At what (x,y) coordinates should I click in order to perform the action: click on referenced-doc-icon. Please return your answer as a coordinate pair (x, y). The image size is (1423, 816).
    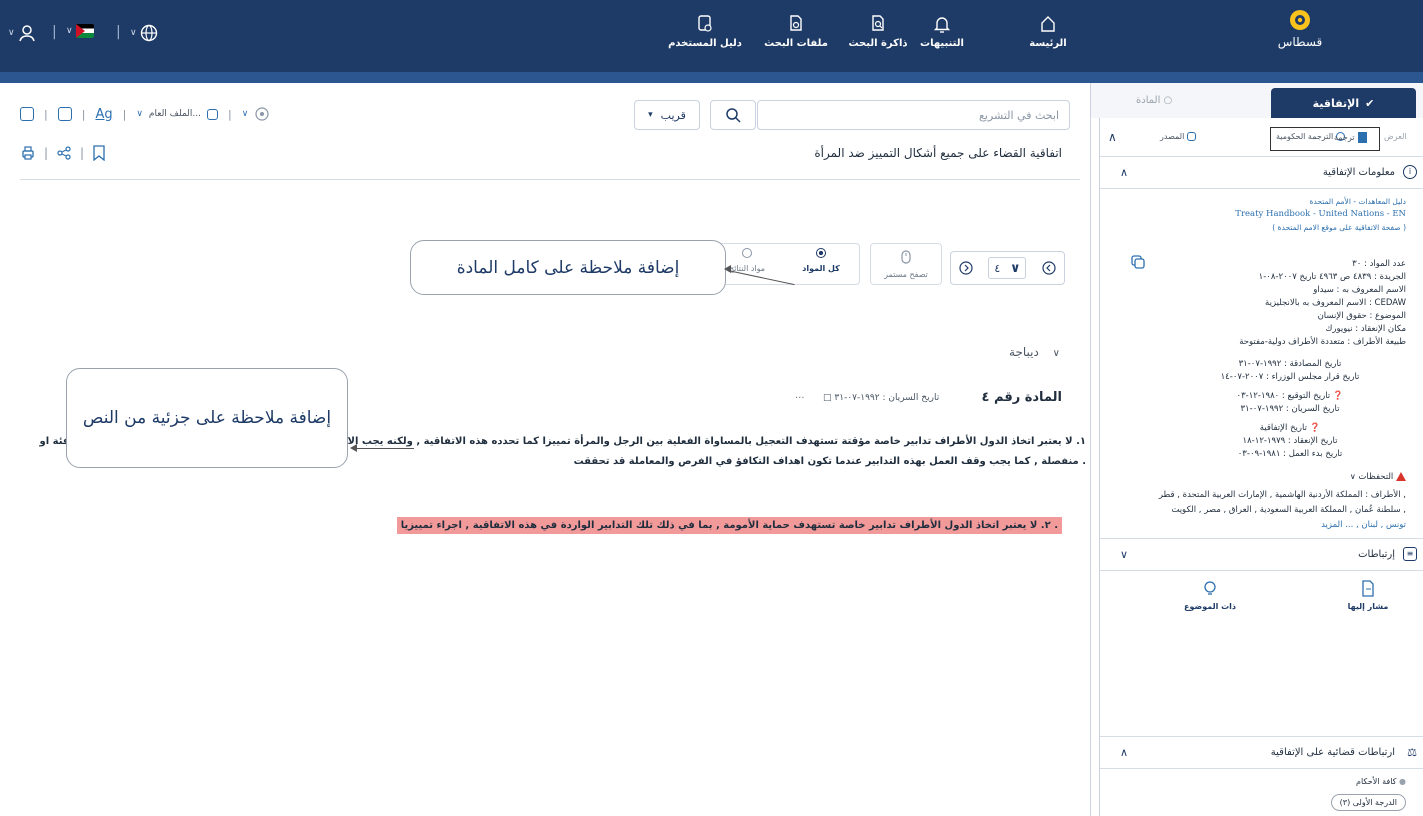
    Looking at the image, I should click on (1368, 588).